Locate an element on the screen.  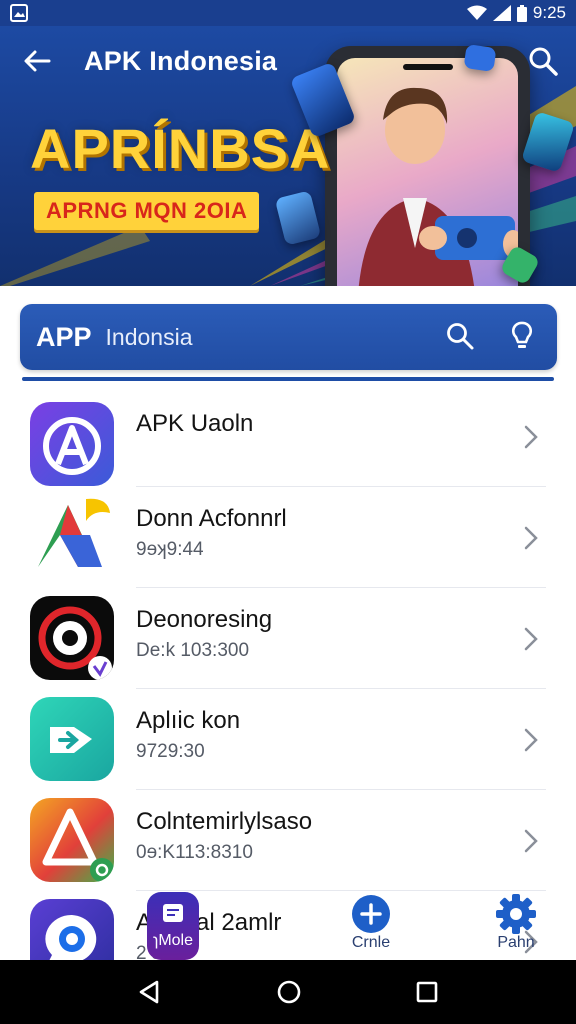
back-button is located at coordinates (37, 61).